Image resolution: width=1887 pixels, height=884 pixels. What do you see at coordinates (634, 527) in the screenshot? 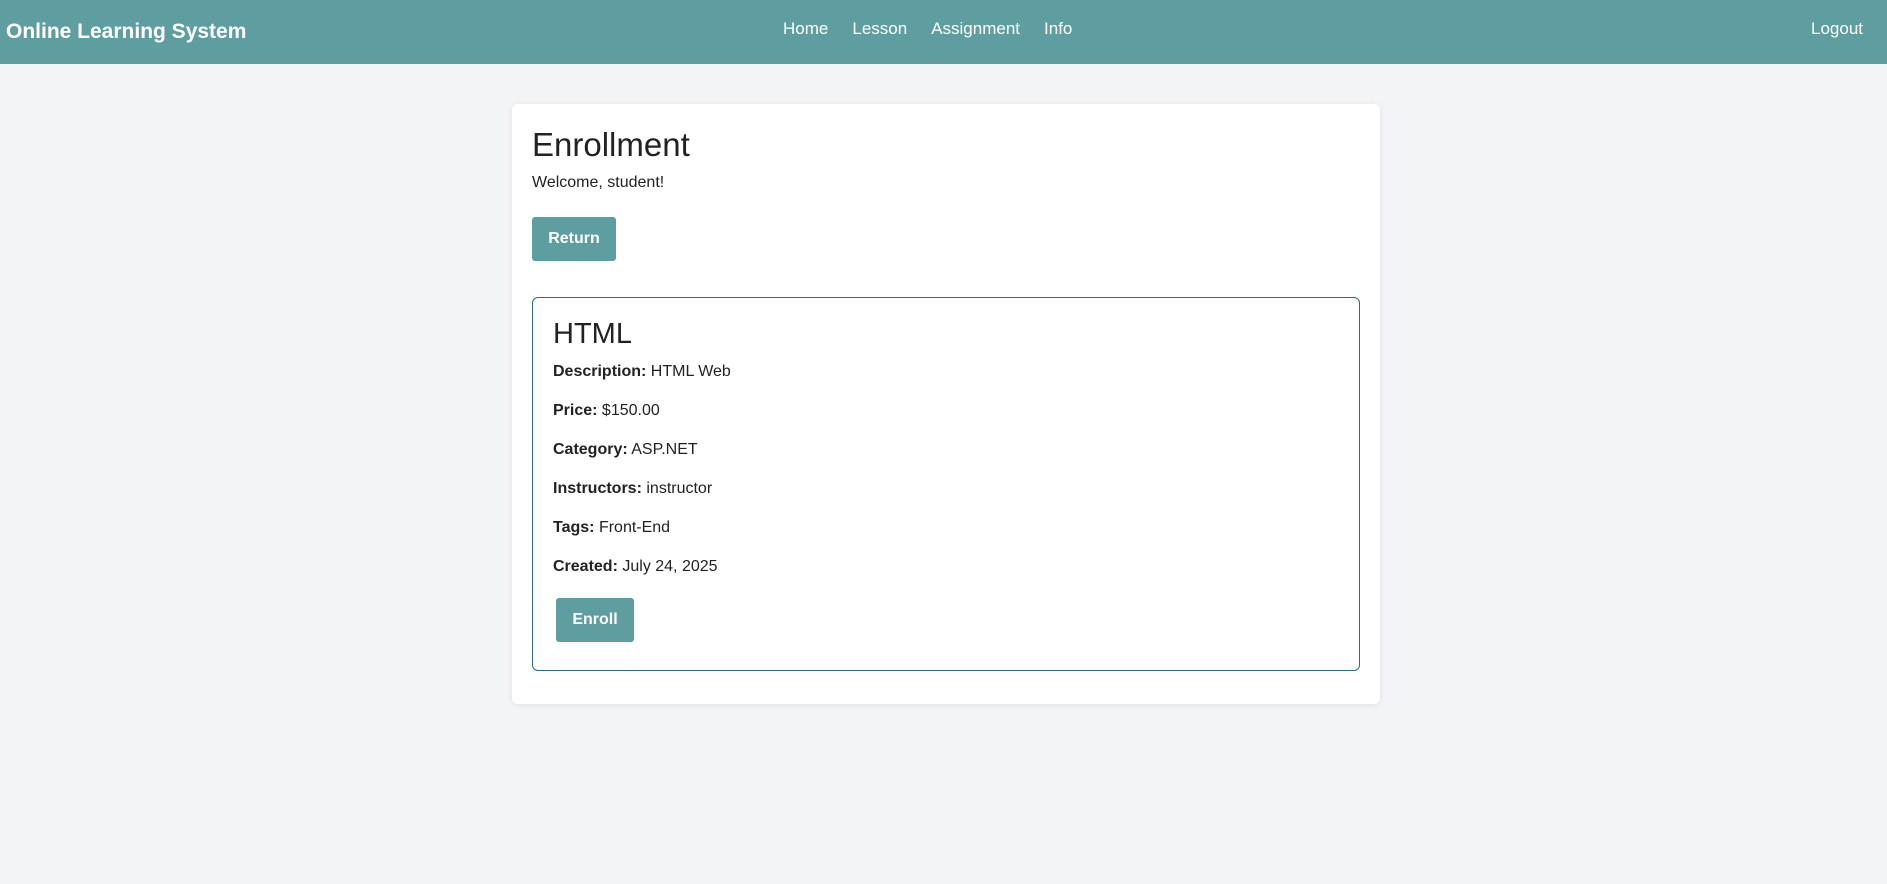
I see `field-value: Front-End` at bounding box center [634, 527].